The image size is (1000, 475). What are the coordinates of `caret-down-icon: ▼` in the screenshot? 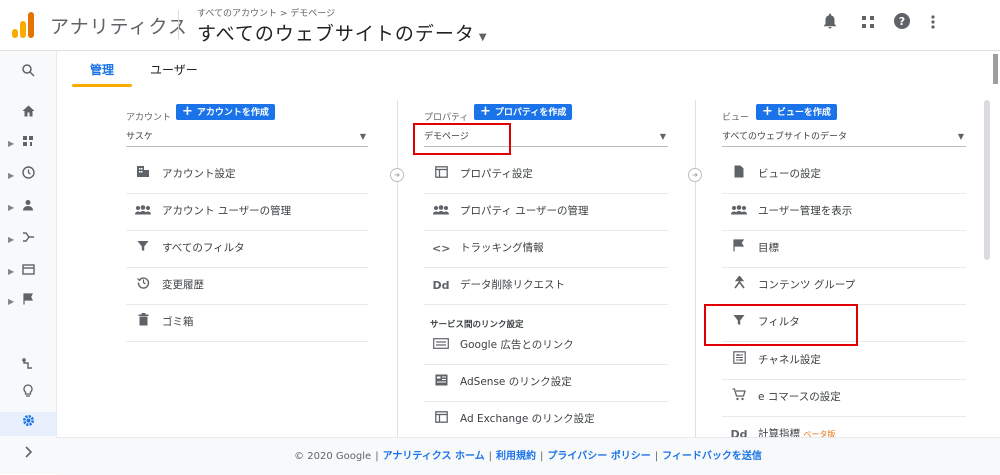 It's located at (483, 37).